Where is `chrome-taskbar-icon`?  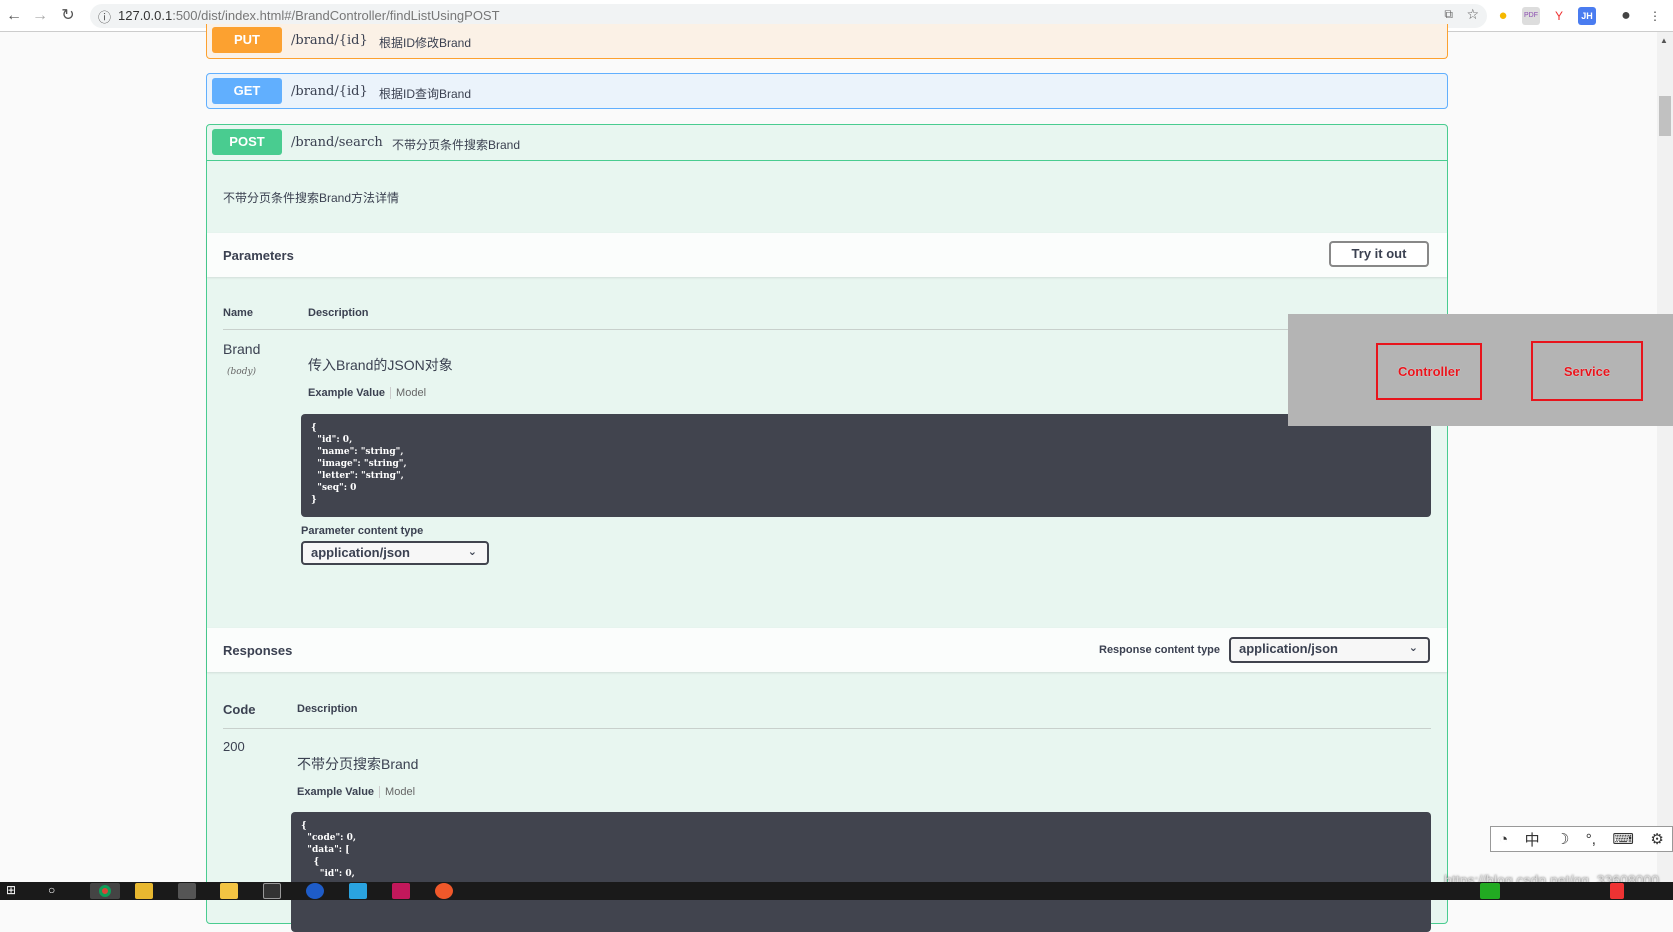
chrome-taskbar-icon is located at coordinates (105, 891).